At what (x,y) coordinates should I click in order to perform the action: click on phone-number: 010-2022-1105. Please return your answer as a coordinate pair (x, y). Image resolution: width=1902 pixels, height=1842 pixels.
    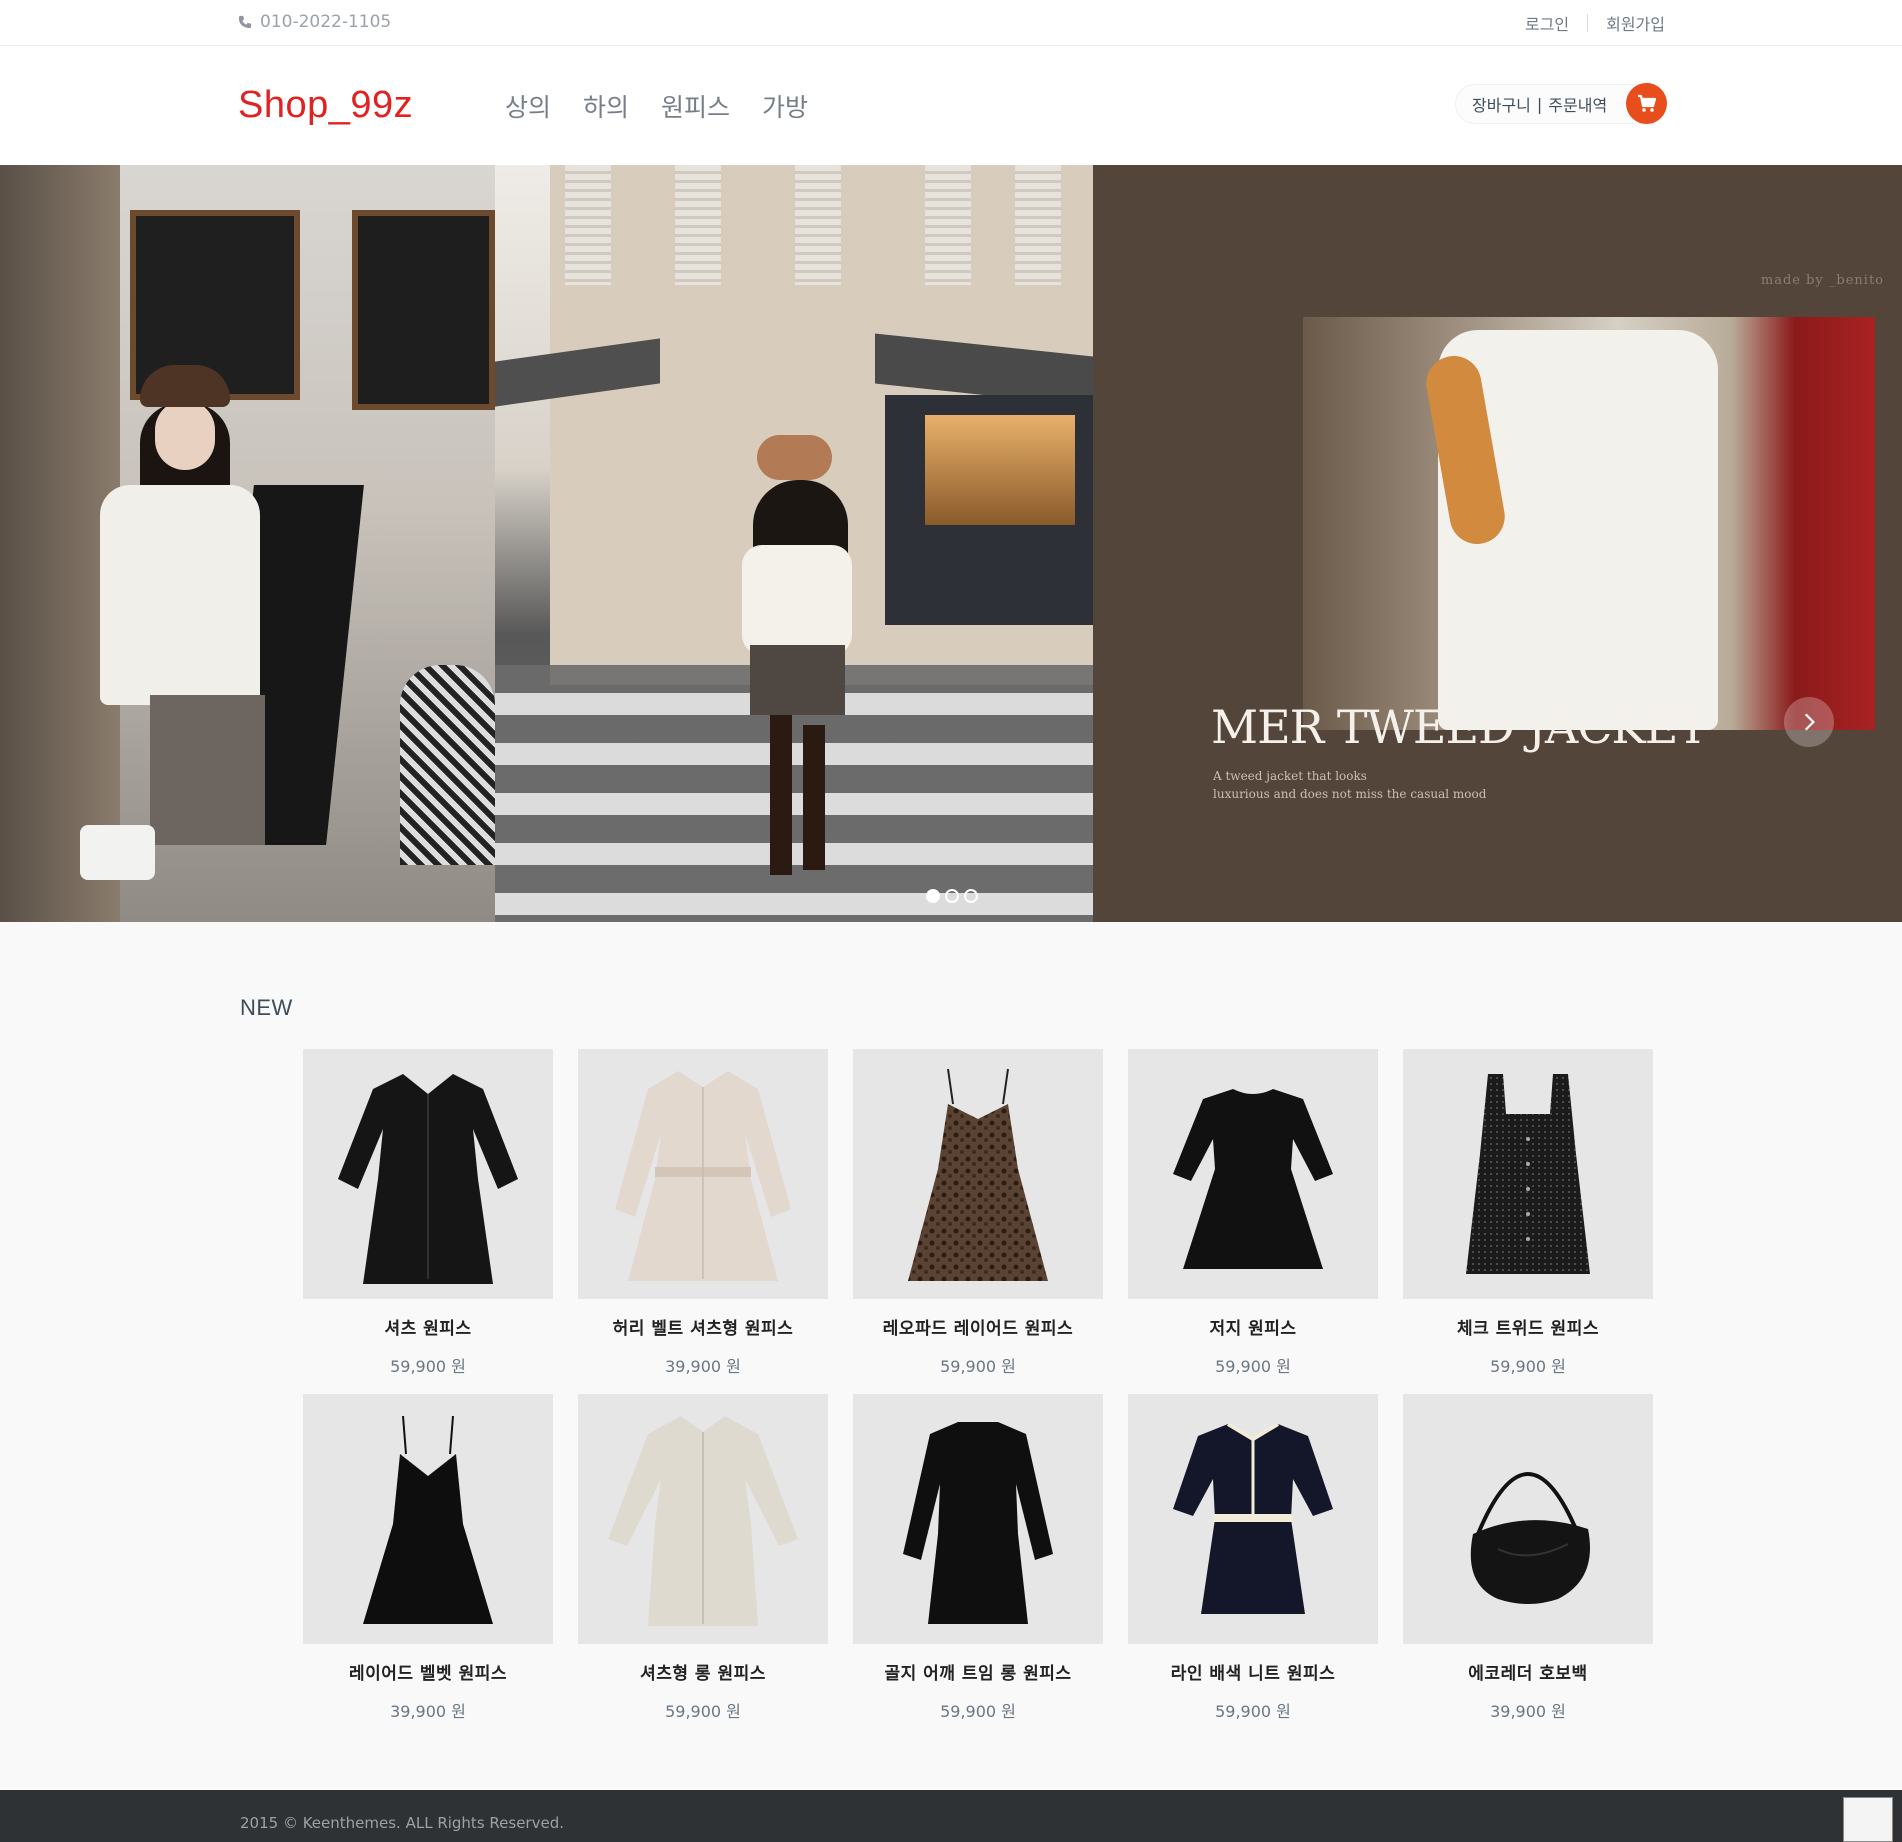
    Looking at the image, I should click on (326, 22).